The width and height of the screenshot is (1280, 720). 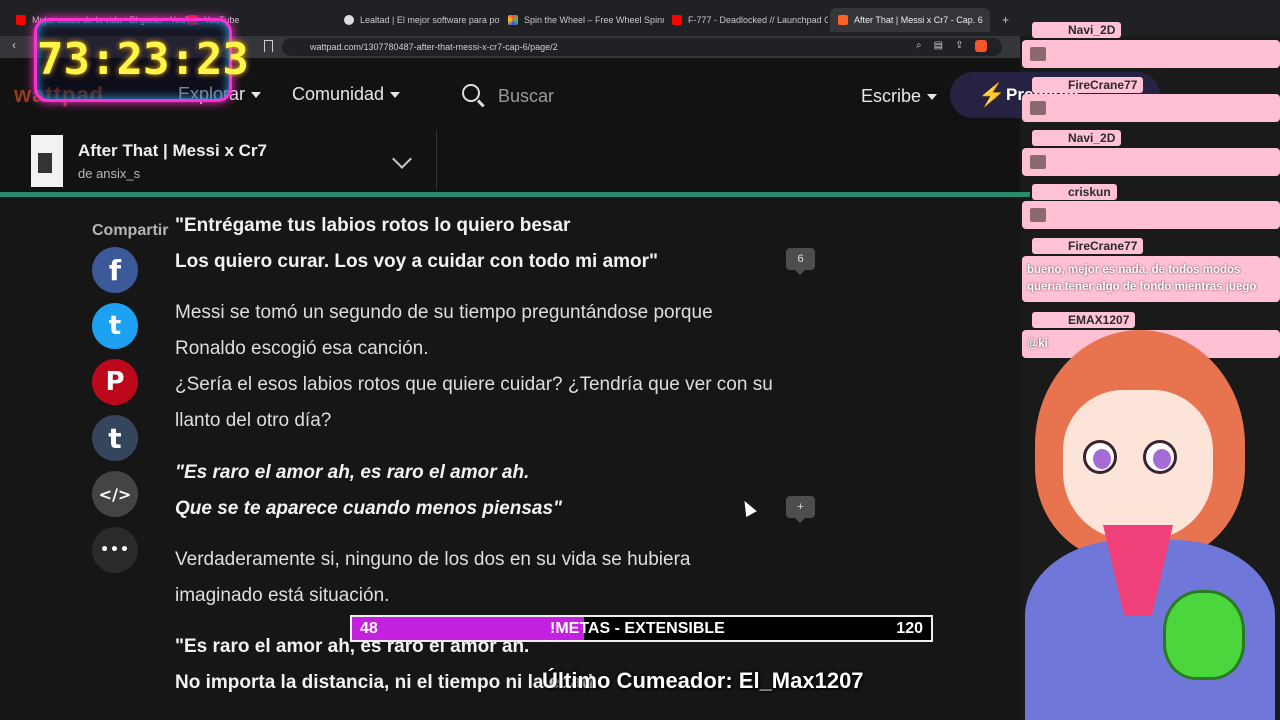 What do you see at coordinates (648, 96) in the screenshot?
I see `search-input` at bounding box center [648, 96].